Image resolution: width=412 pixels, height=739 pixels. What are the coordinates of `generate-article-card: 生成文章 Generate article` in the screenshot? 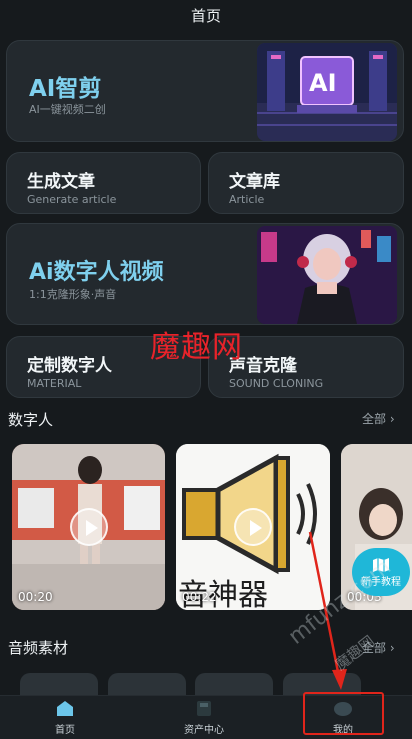 It's located at (103, 183).